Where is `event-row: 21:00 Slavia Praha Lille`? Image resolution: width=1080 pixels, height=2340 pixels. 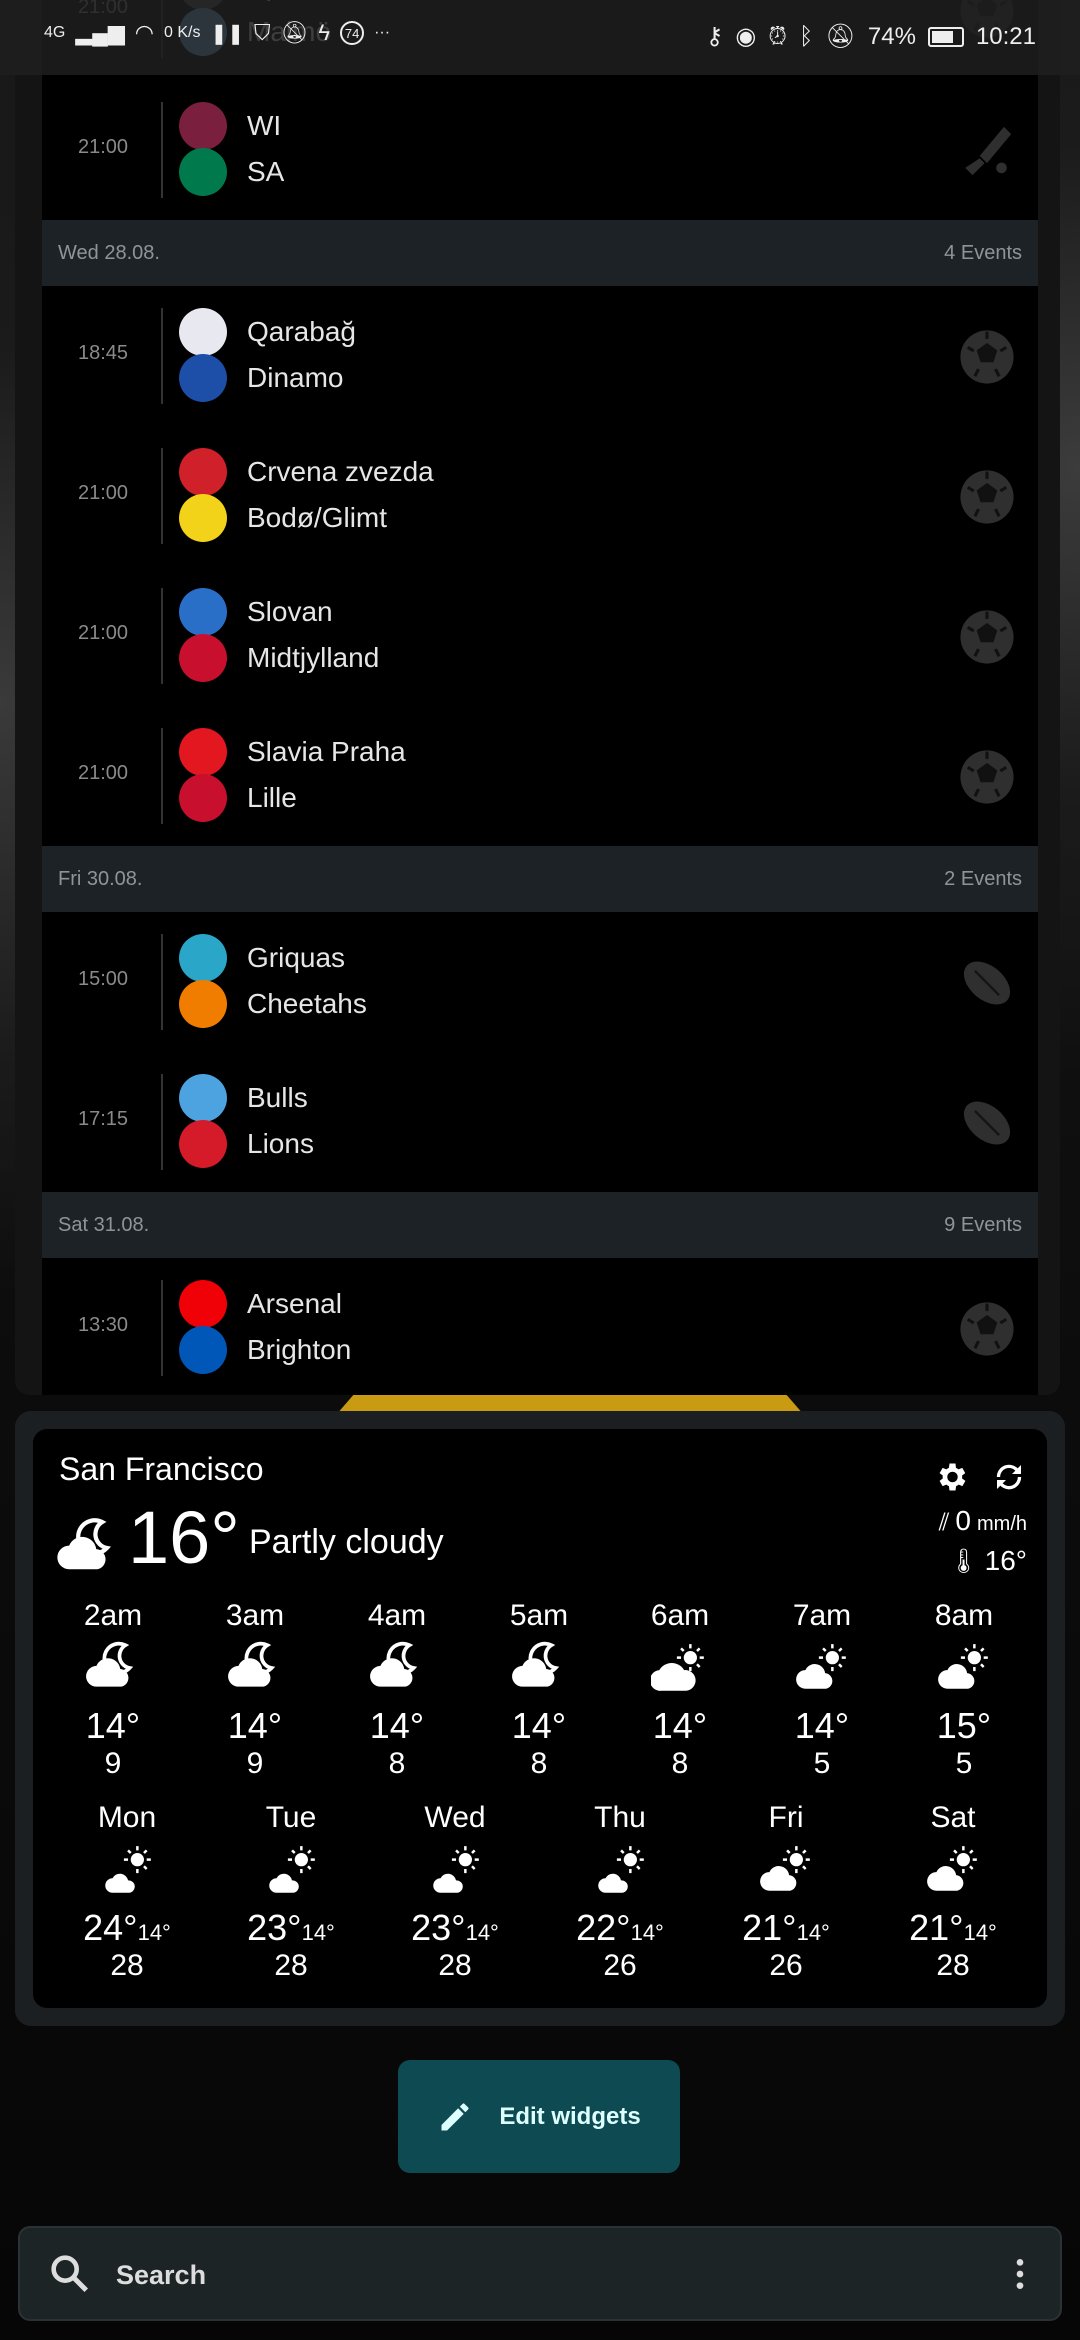
event-row: 21:00 Slavia Praha Lille is located at coordinates (540, 776).